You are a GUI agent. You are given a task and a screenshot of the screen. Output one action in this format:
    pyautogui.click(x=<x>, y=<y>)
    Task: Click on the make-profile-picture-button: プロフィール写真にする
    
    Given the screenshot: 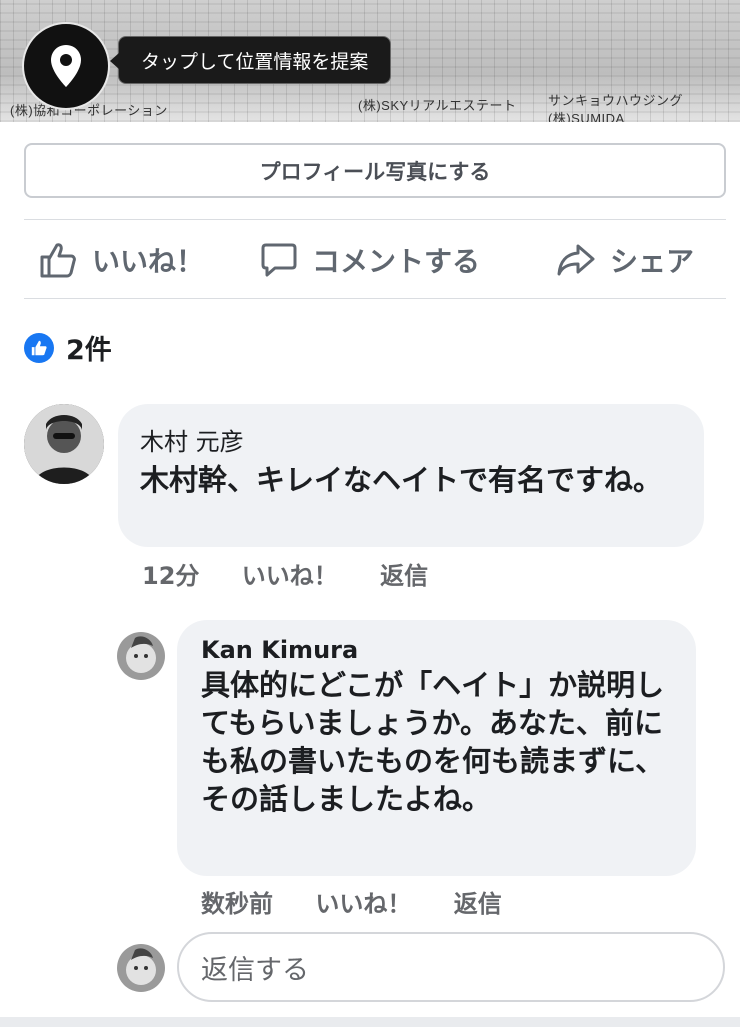 What is the action you would take?
    pyautogui.click(x=375, y=170)
    